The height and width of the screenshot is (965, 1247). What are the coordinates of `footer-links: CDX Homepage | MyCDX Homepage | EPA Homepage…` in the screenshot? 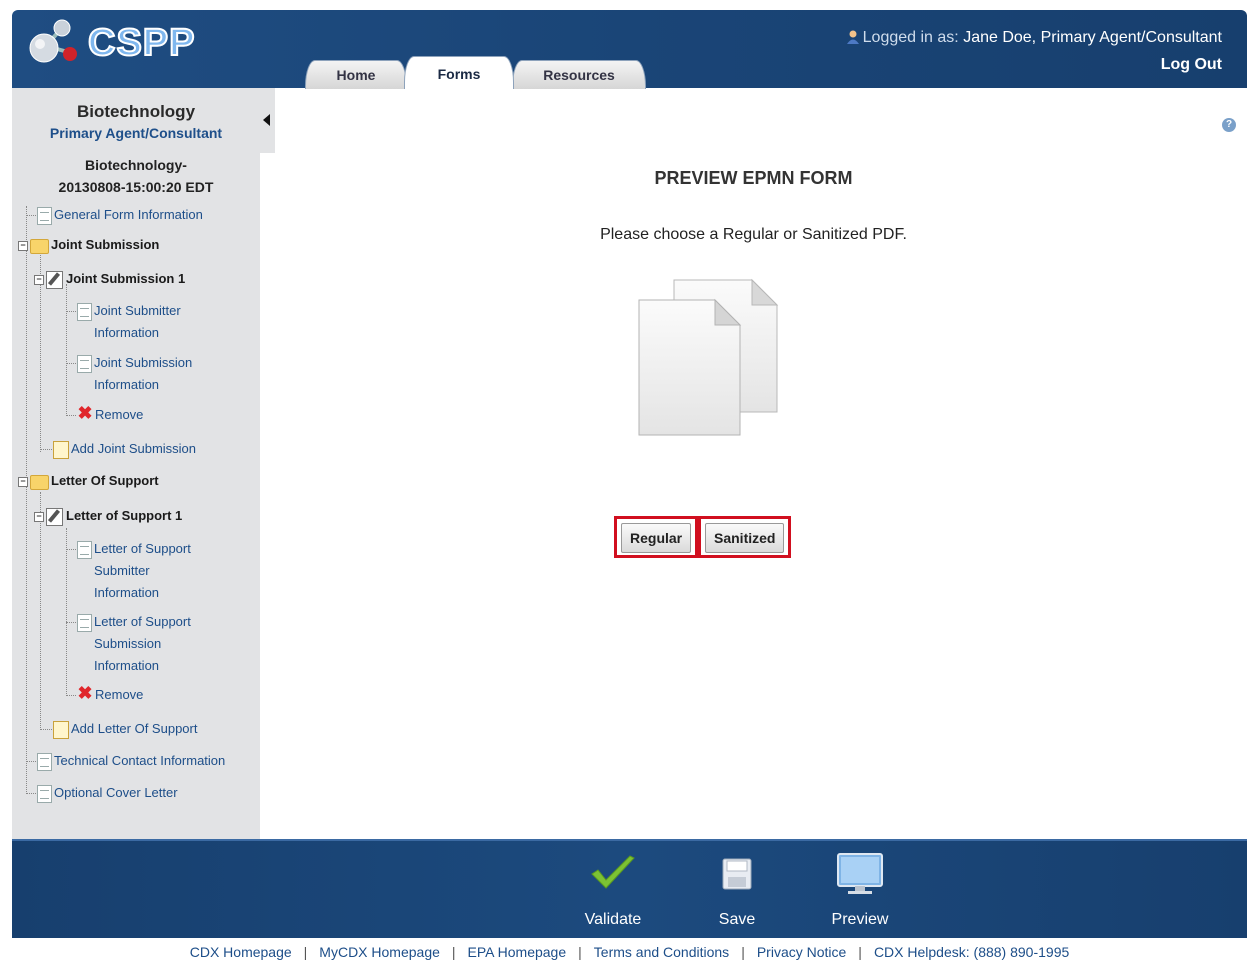 It's located at (629, 952).